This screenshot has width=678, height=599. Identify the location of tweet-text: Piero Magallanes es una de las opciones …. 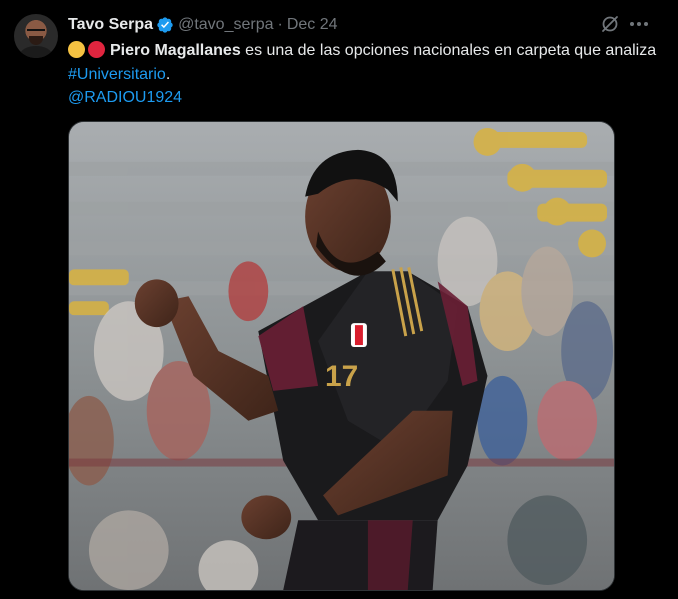
(365, 74).